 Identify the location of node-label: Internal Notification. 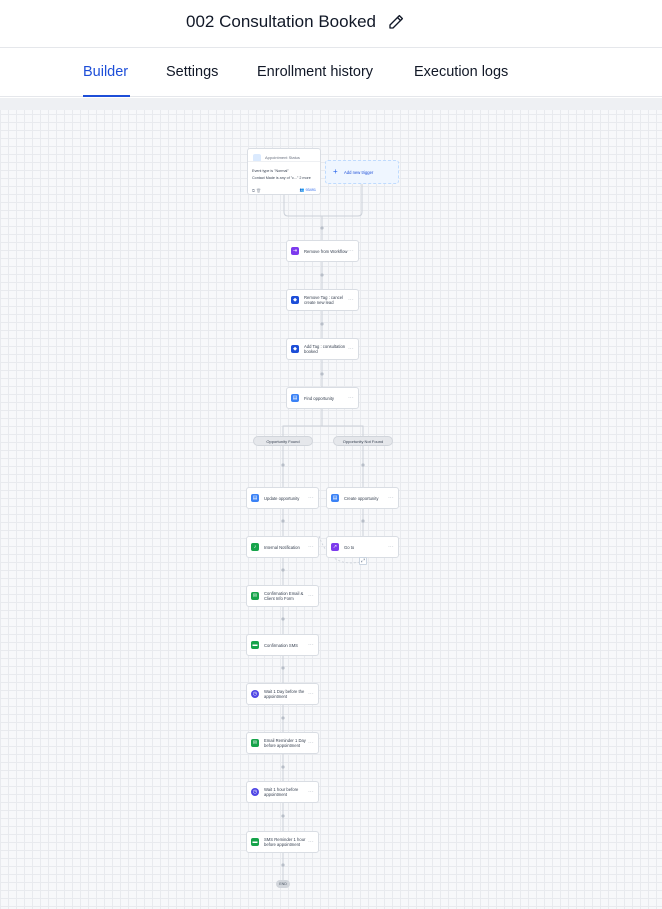
(282, 547).